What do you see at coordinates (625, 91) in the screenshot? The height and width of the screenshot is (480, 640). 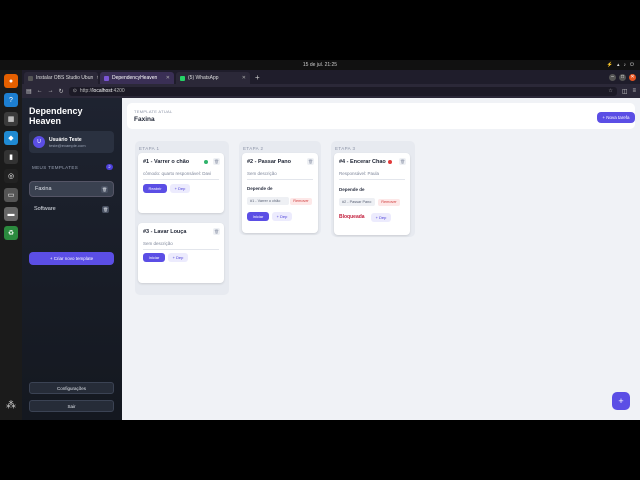 I see `pocket-icon: ◫` at bounding box center [625, 91].